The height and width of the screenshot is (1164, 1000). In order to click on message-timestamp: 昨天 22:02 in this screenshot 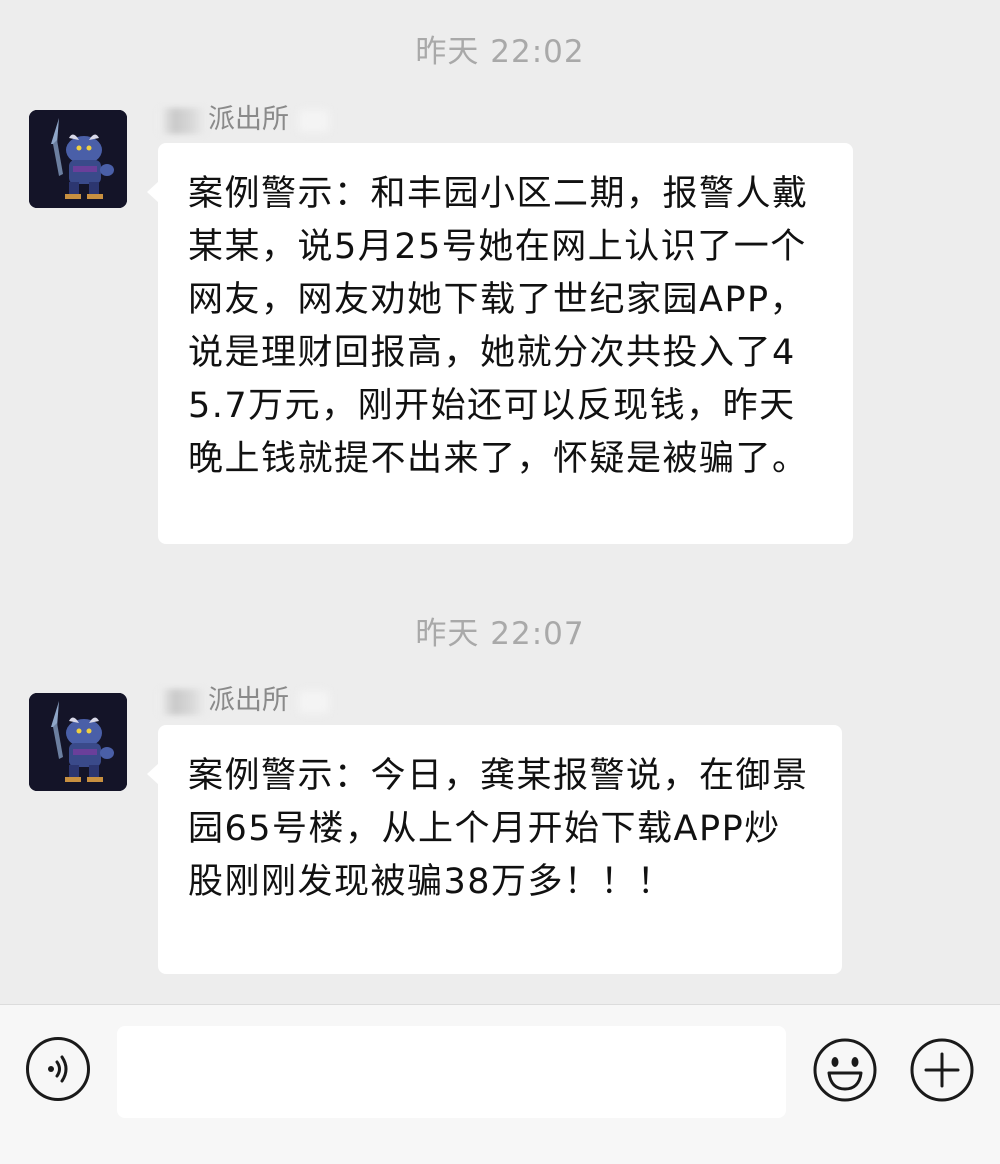, I will do `click(500, 52)`.